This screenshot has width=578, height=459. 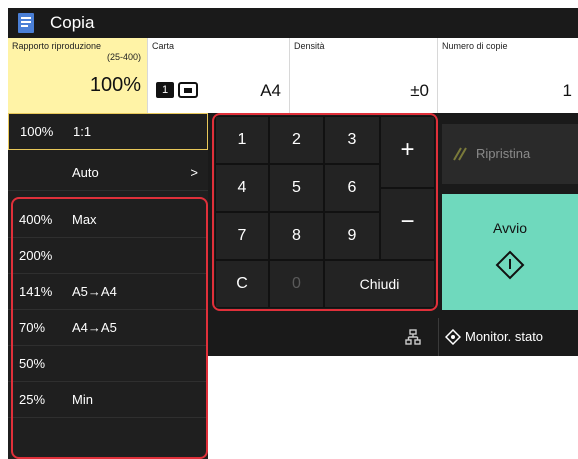 What do you see at coordinates (37, 131) in the screenshot?
I see `ratio-item-pct: 100%` at bounding box center [37, 131].